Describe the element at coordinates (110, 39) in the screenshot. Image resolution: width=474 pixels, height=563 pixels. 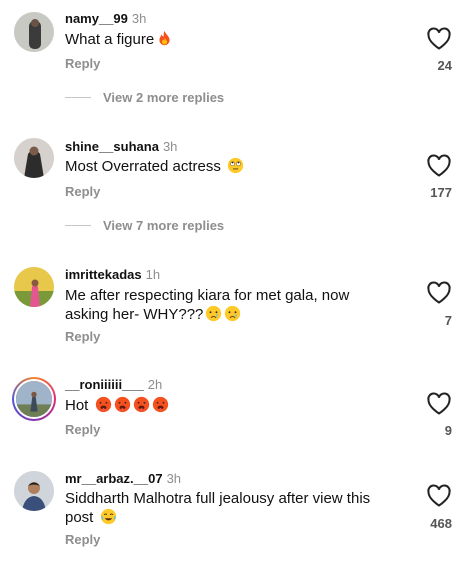
I see `comment-body: What a figure` at that location.